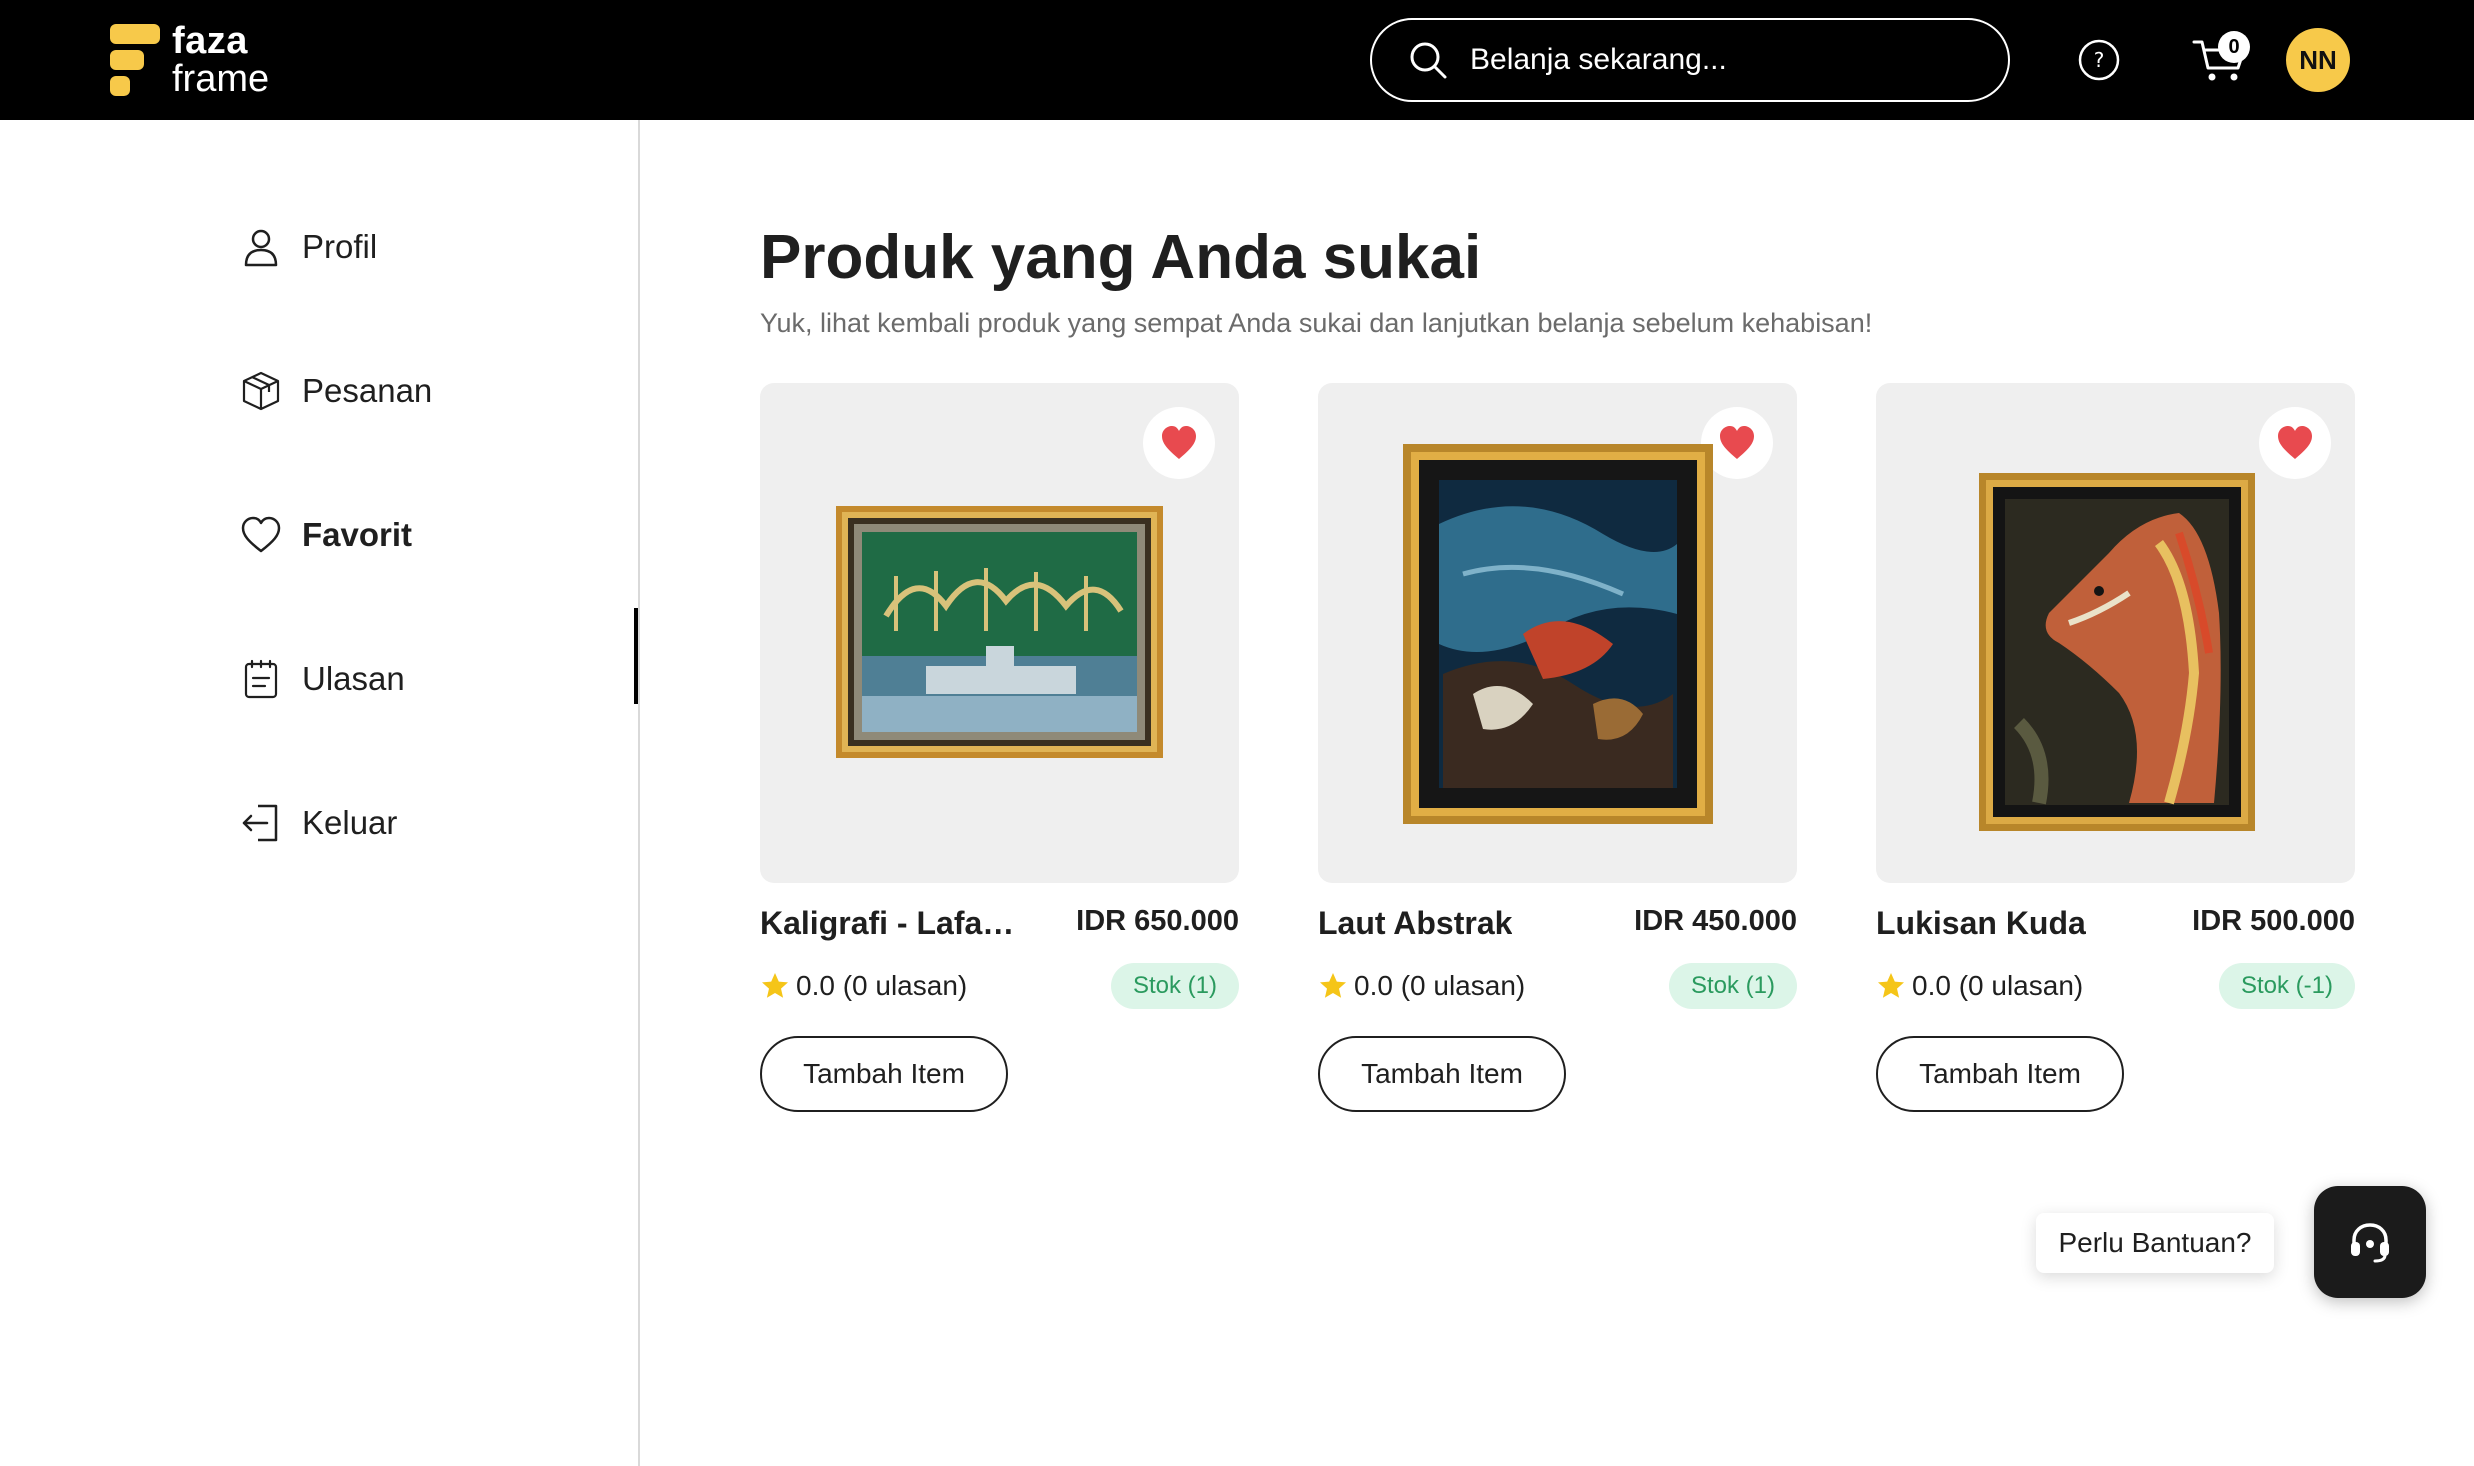  Describe the element at coordinates (261, 248) in the screenshot. I see `user-icon` at that location.